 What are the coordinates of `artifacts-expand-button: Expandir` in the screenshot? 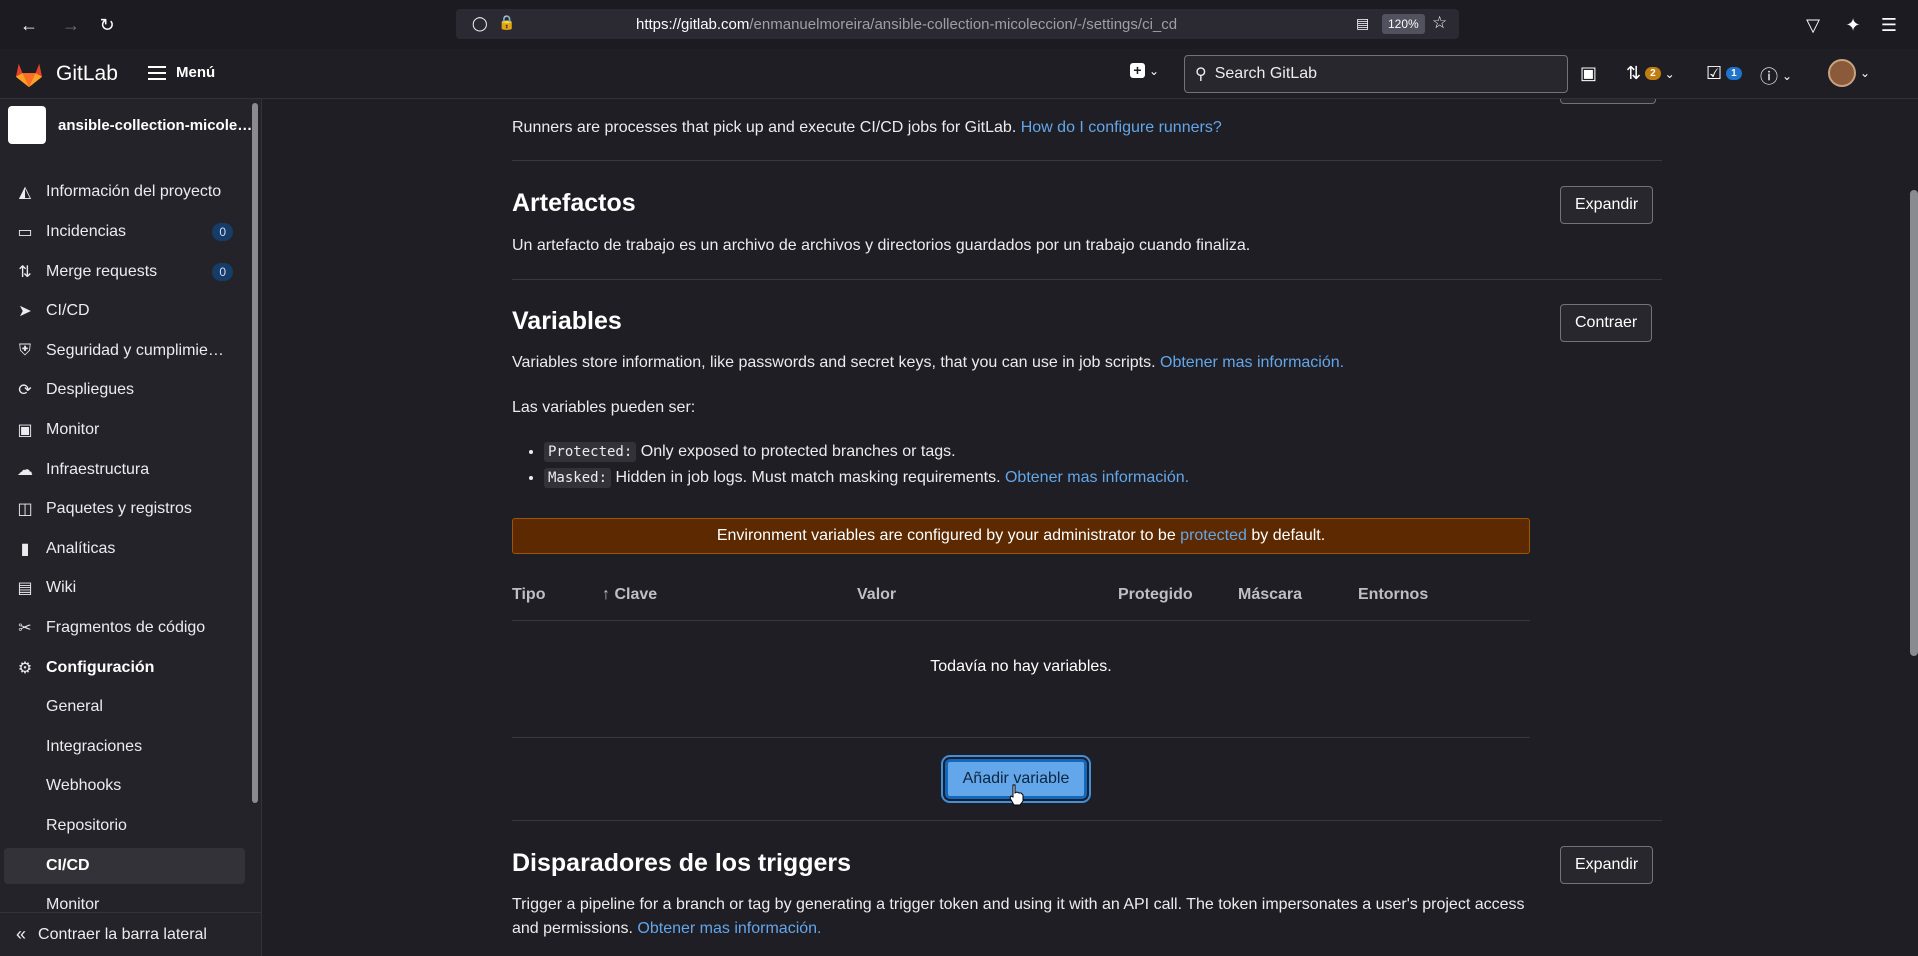 It's located at (1607, 205).